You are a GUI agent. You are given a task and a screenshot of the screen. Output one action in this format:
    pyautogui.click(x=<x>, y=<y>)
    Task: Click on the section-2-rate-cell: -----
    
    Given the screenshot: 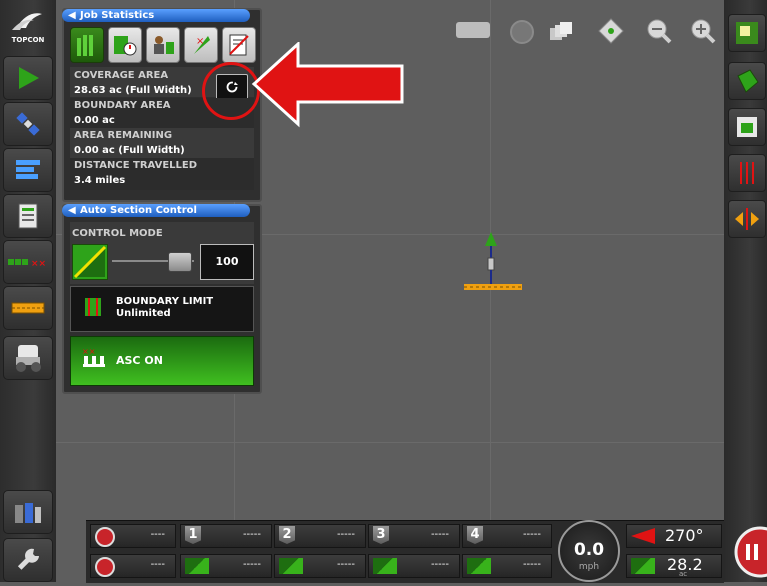 What is the action you would take?
    pyautogui.click(x=320, y=566)
    